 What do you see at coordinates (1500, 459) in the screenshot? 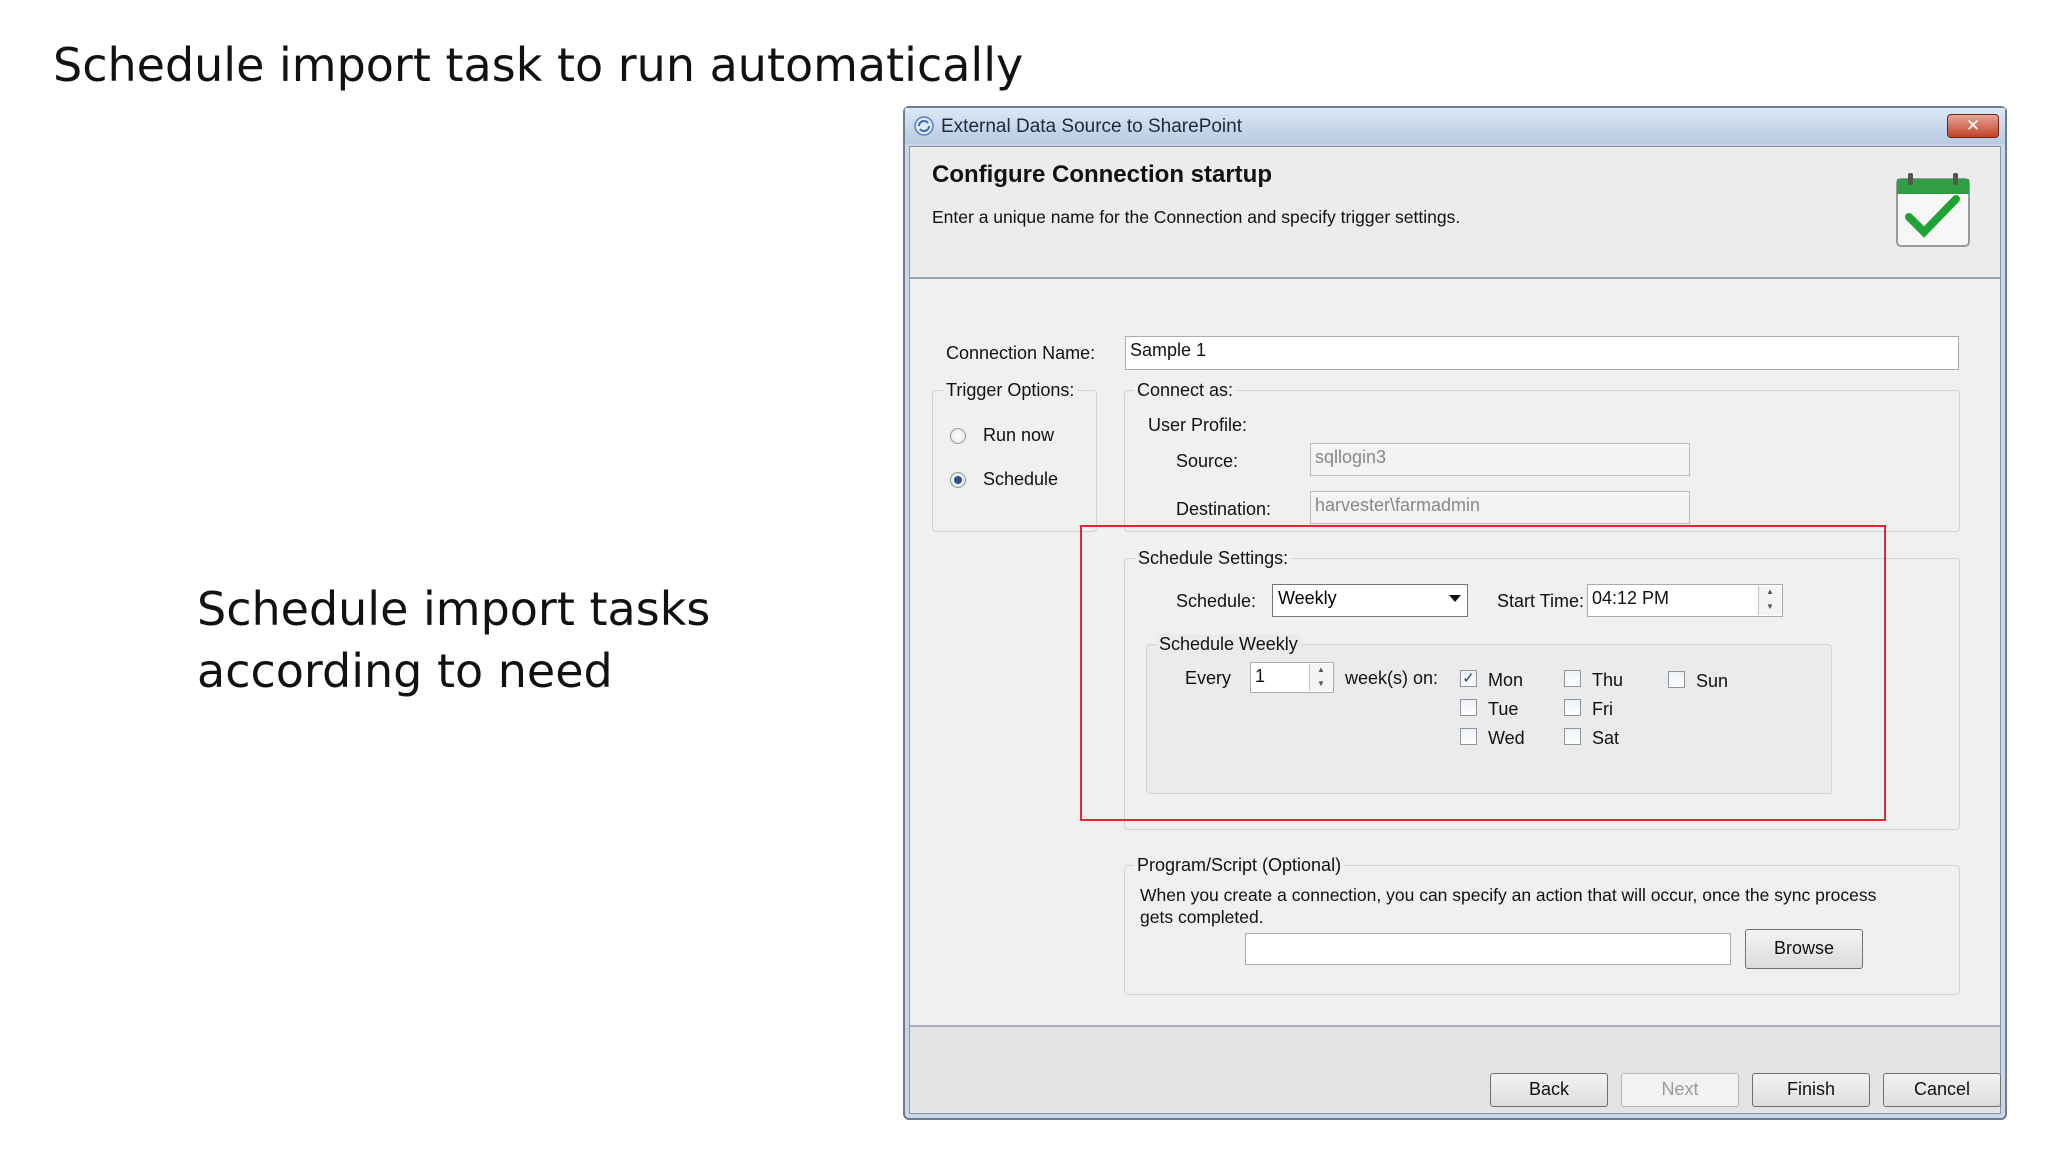
I see `source-input: sqllogin3` at bounding box center [1500, 459].